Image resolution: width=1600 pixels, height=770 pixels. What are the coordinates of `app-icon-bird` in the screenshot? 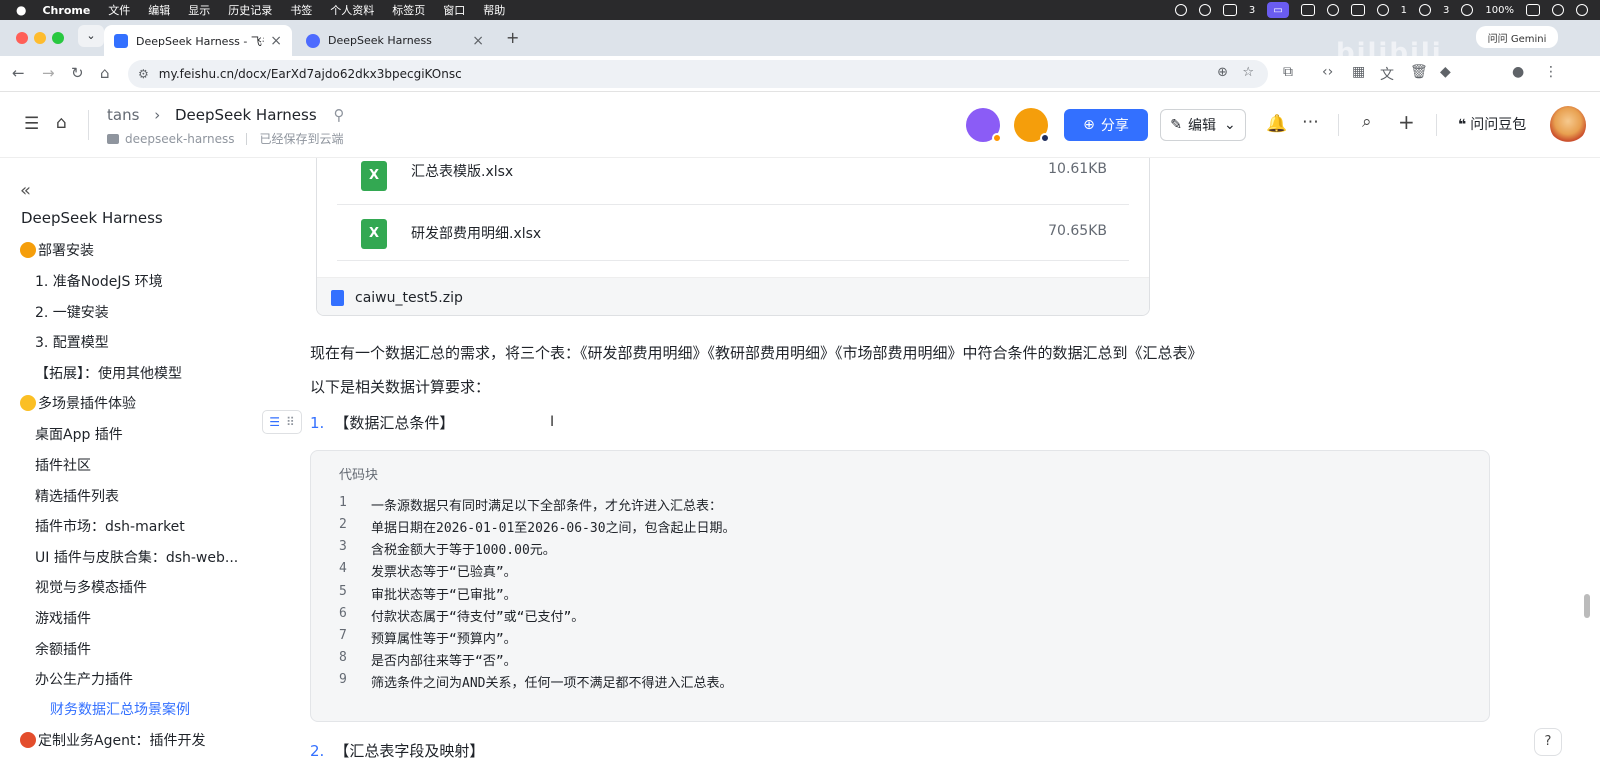 It's located at (1332, 10).